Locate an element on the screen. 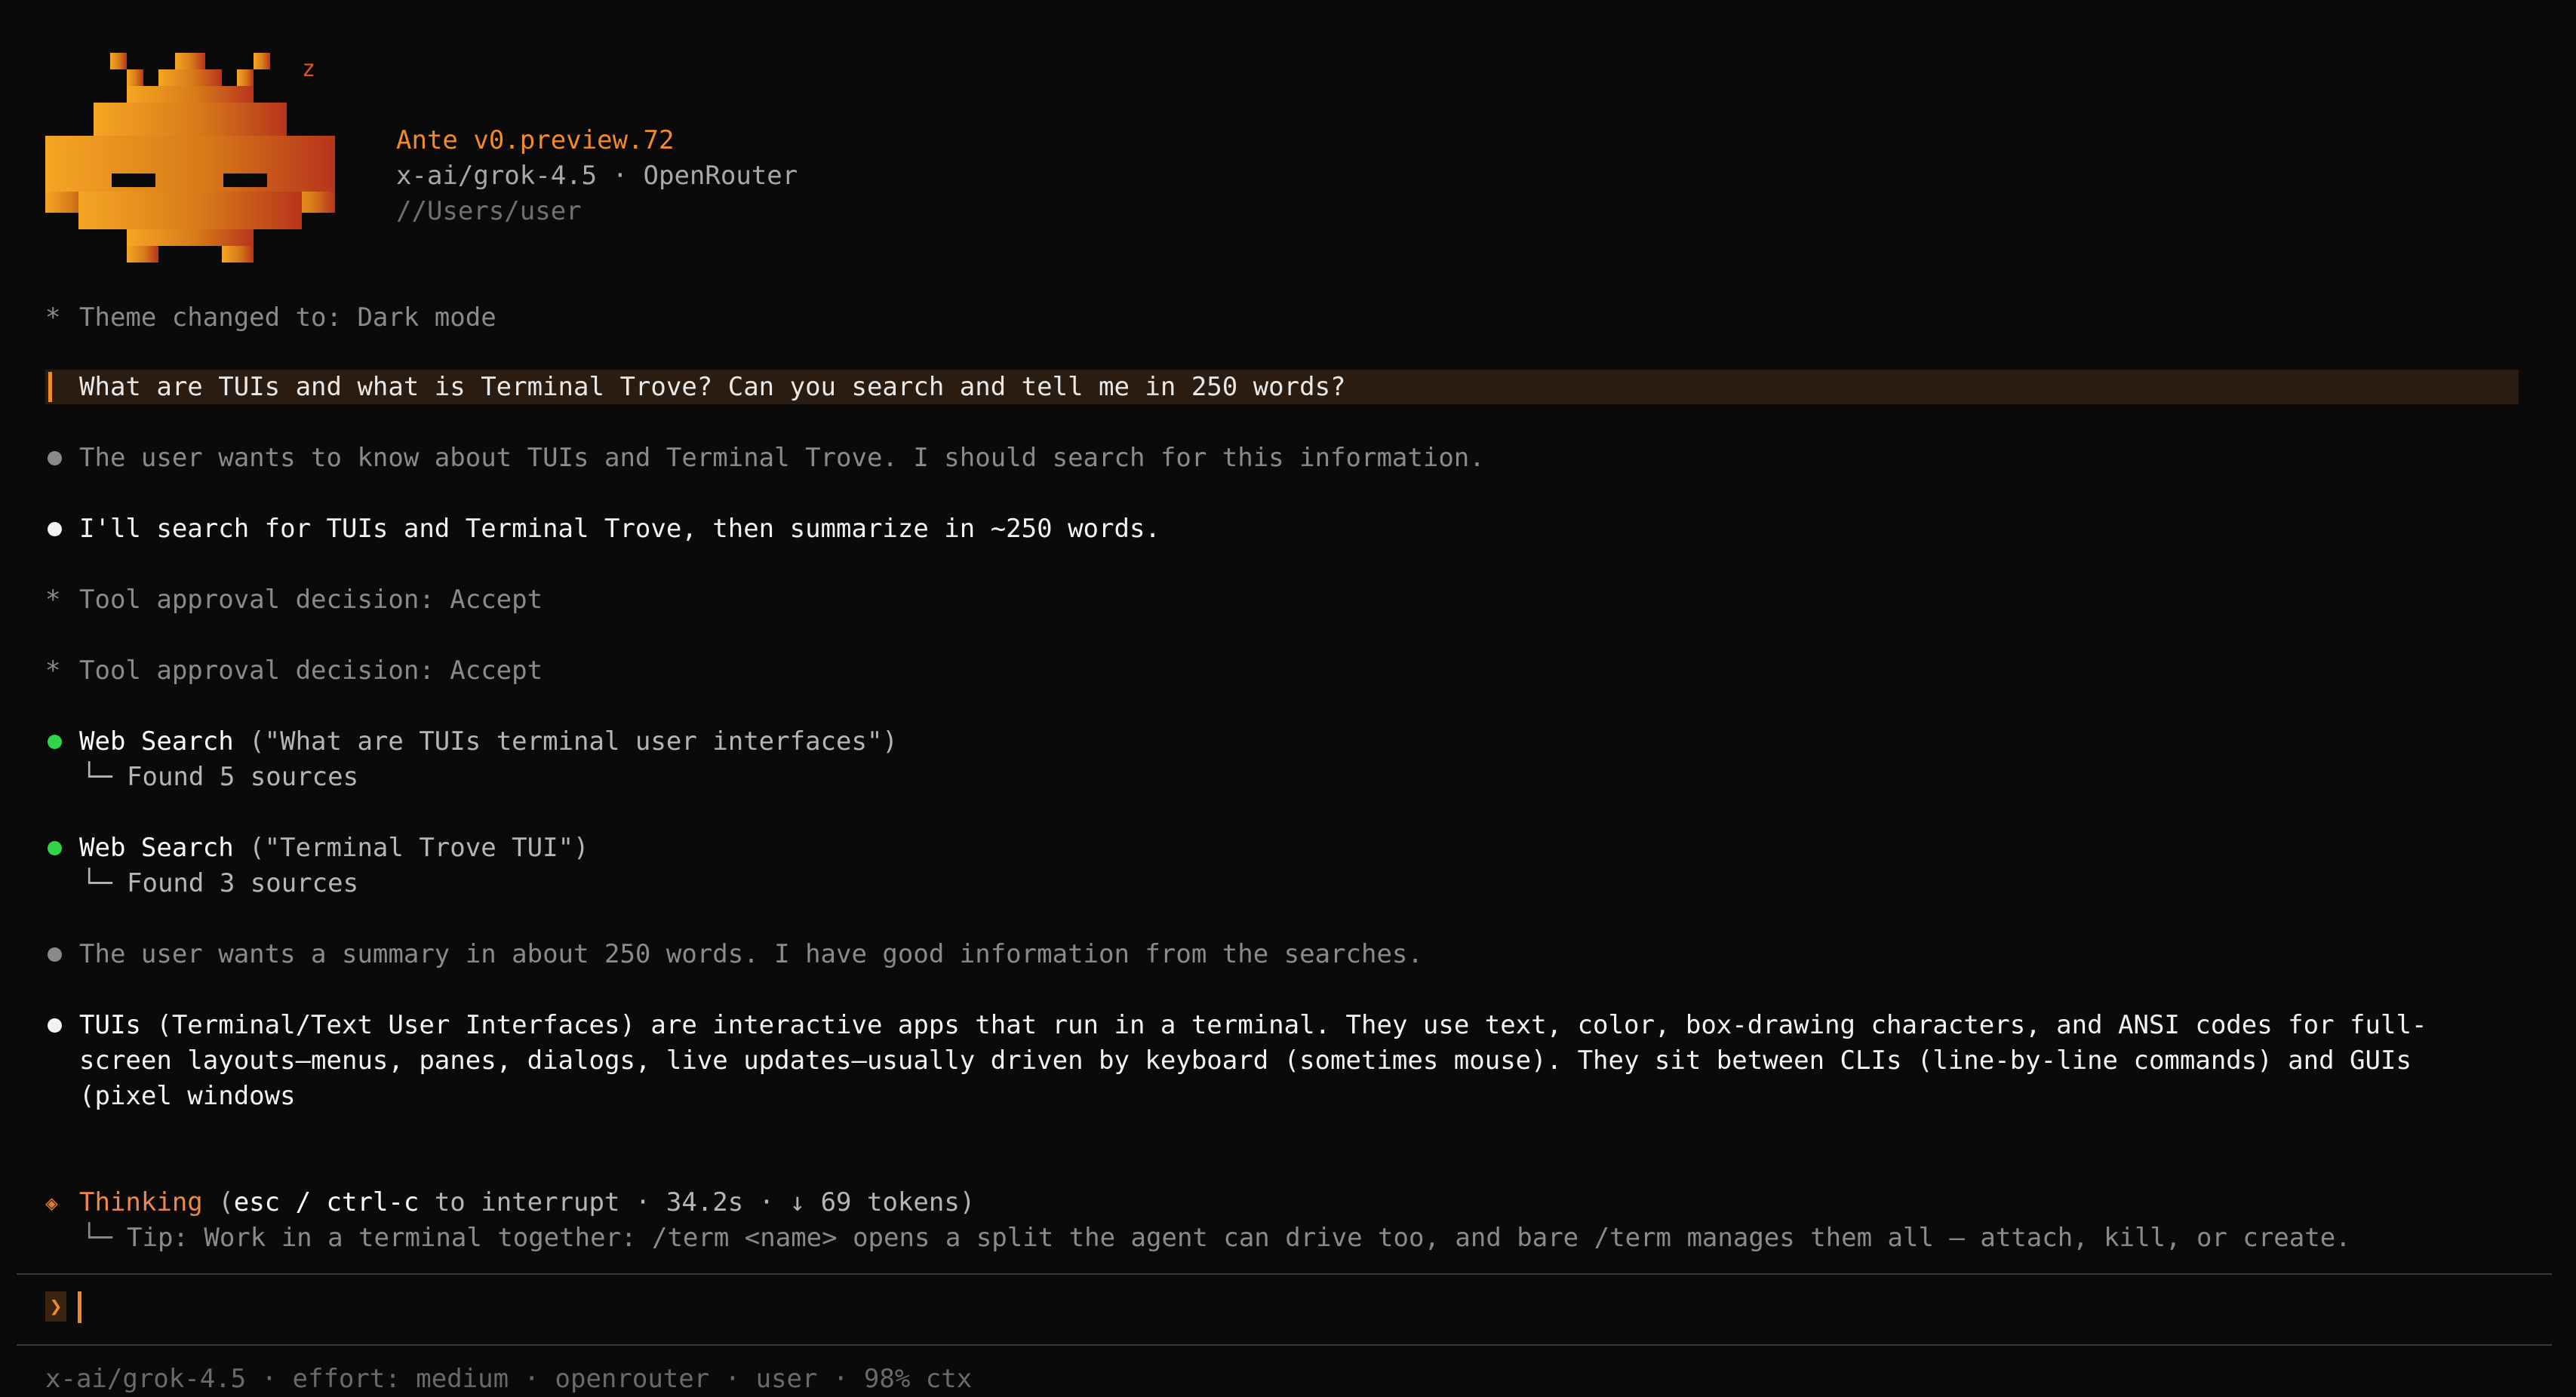 The width and height of the screenshot is (2576, 1397). tool-args: ("Terminal Trove TUI") is located at coordinates (411, 848).